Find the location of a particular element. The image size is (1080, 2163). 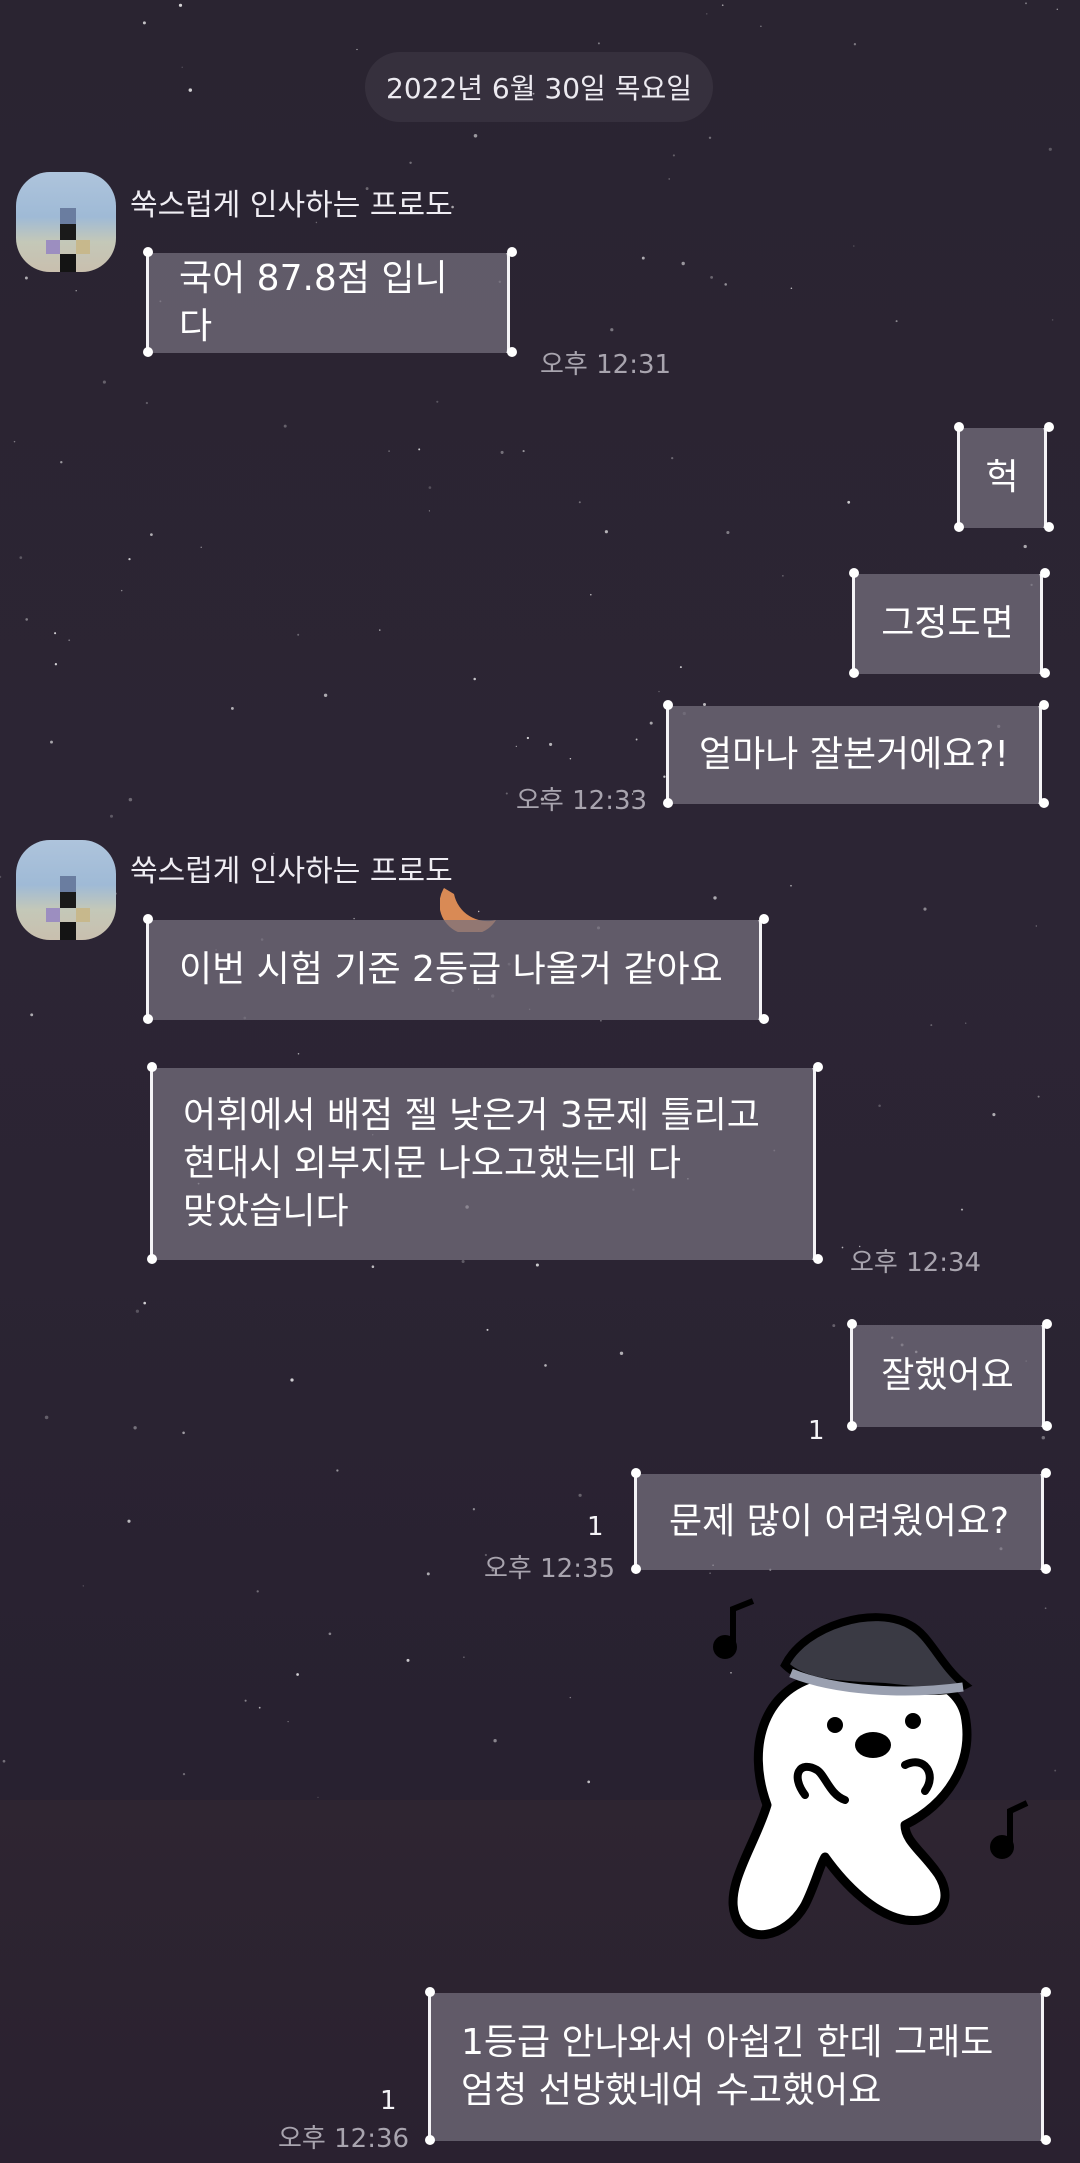

sender-name: 쑥스럽게 인사하는 프로도 is located at coordinates (291, 871).